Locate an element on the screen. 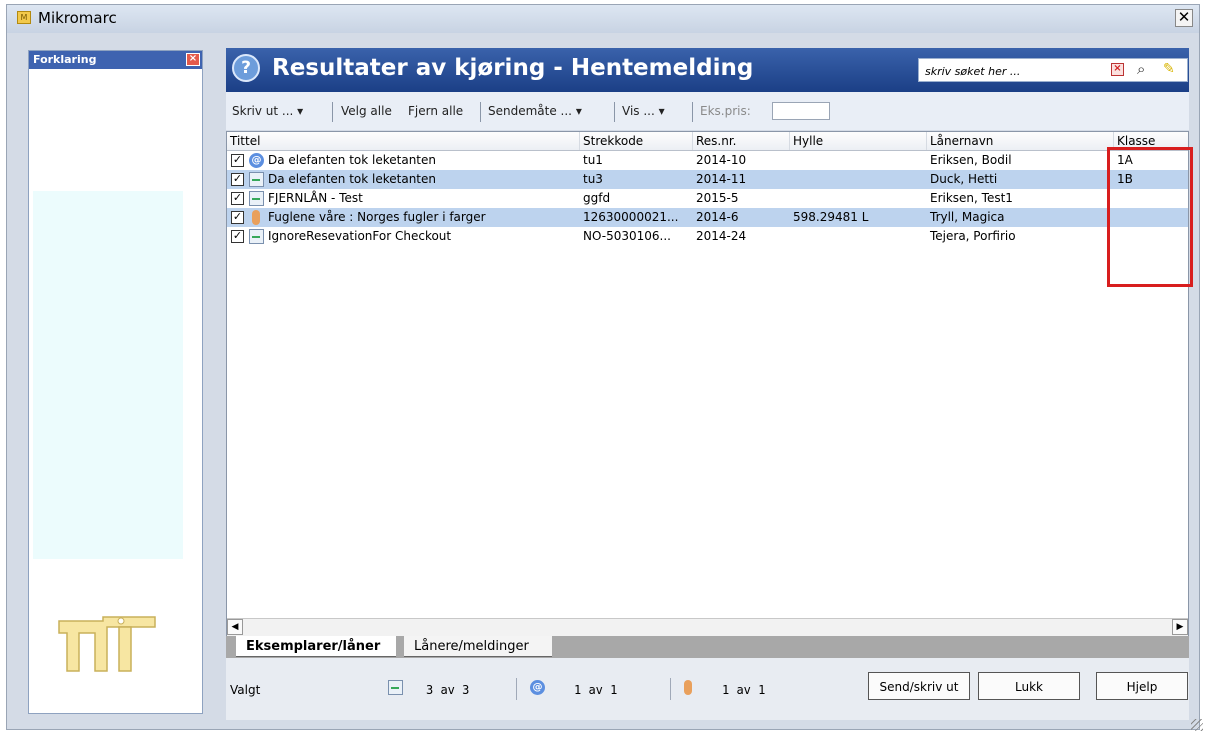  scroll-right-button: ▶ is located at coordinates (1180, 627).